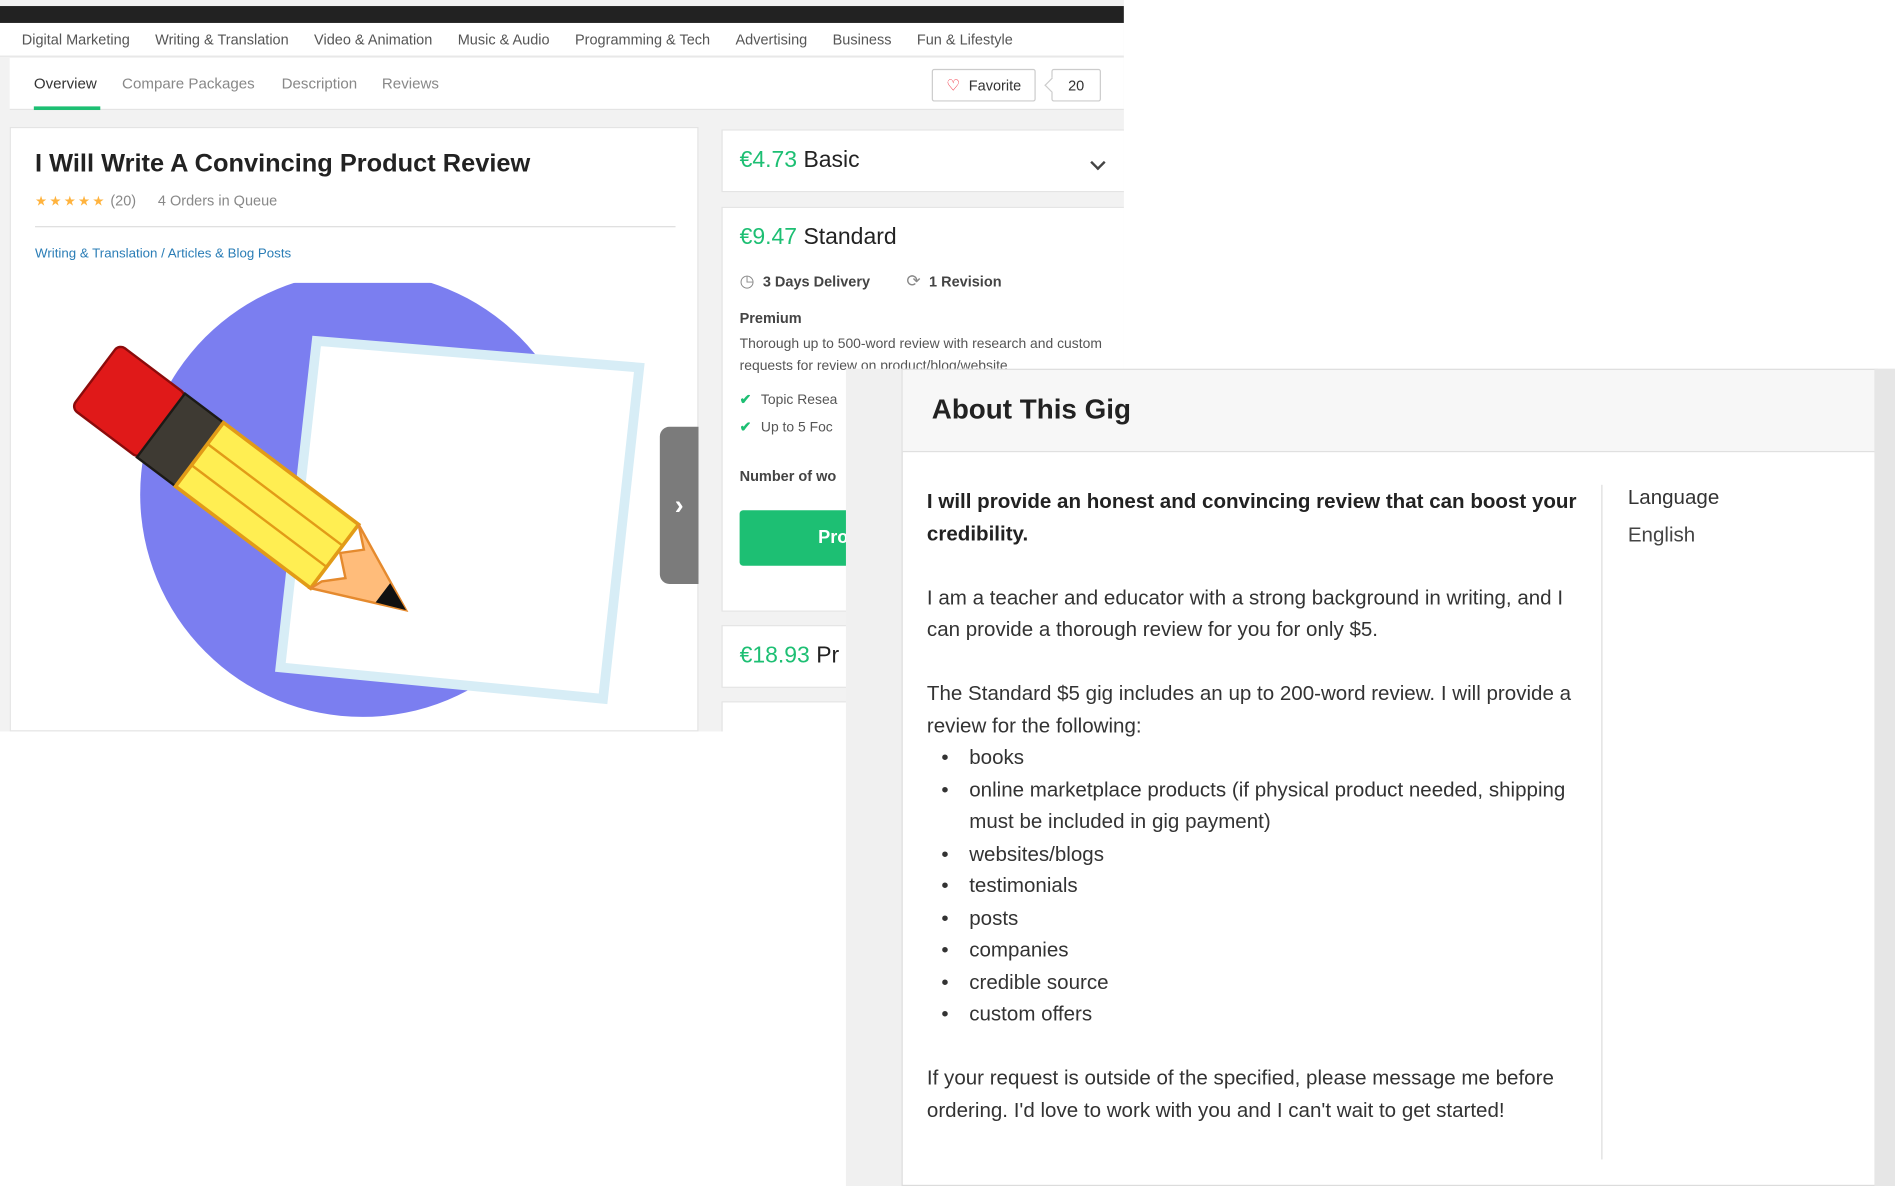 The height and width of the screenshot is (1186, 1895). What do you see at coordinates (1031, 408) in the screenshot?
I see `about-gig-title: About This Gig` at bounding box center [1031, 408].